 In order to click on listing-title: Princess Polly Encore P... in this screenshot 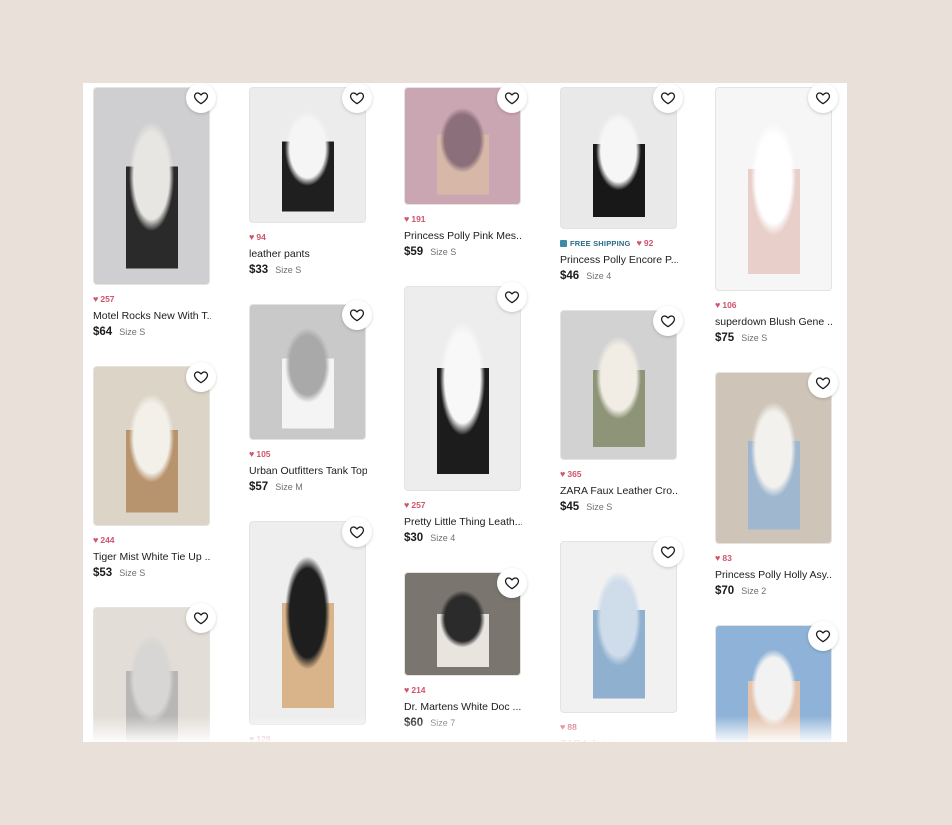, I will do `click(619, 260)`.